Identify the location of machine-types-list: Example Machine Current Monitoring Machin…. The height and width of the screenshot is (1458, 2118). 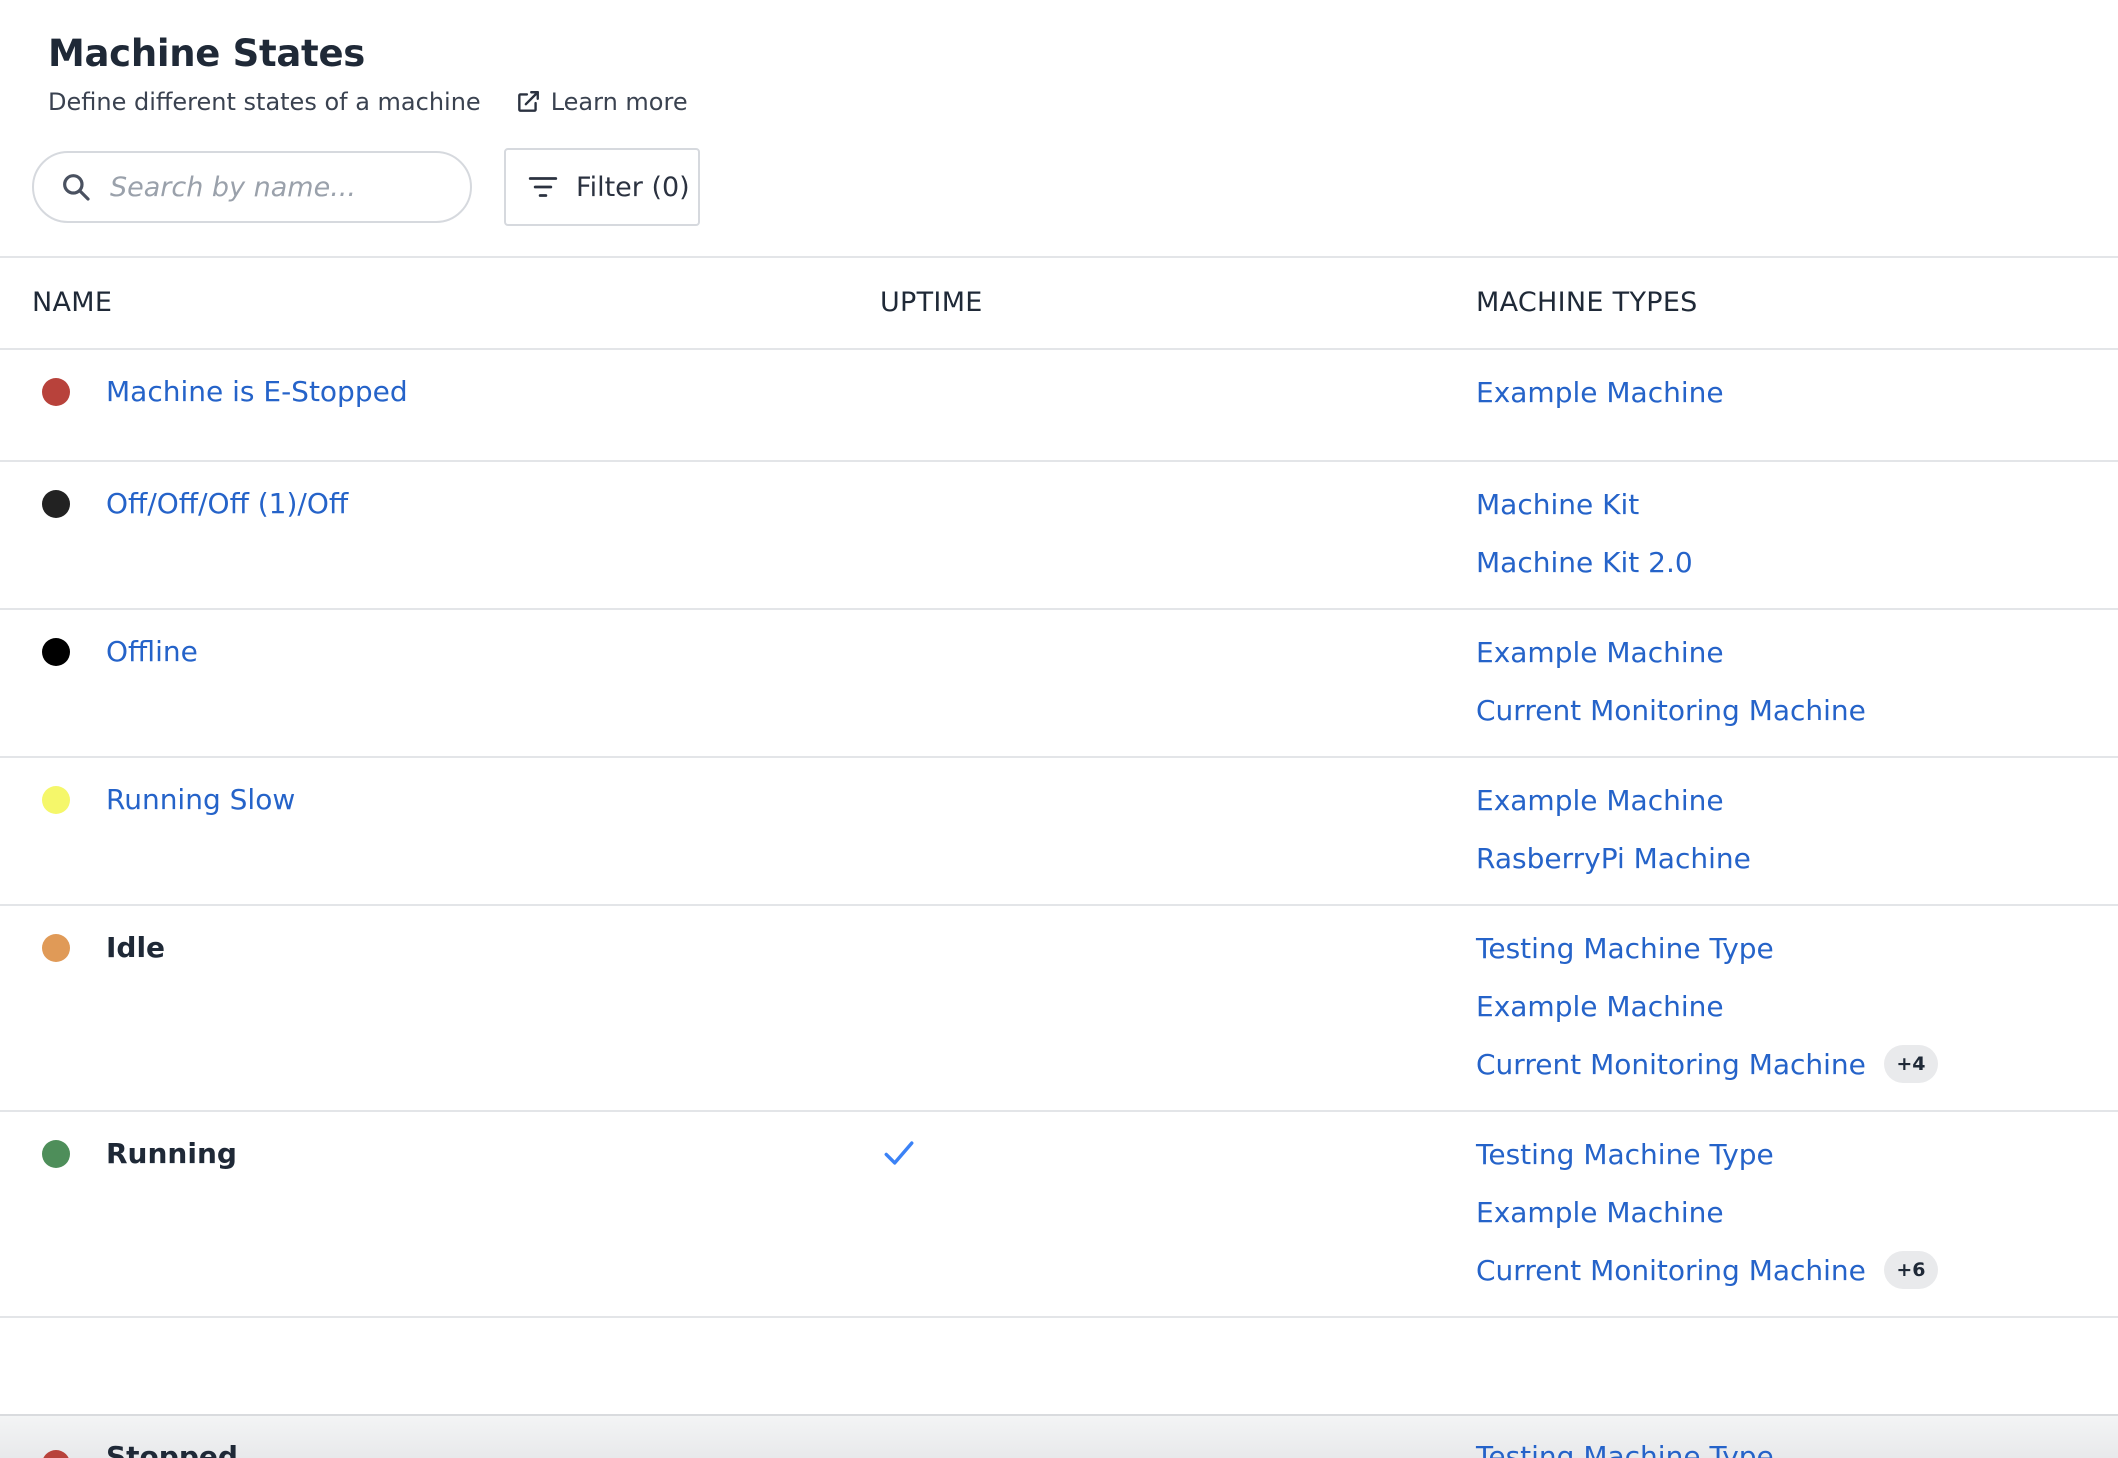
(1671, 690).